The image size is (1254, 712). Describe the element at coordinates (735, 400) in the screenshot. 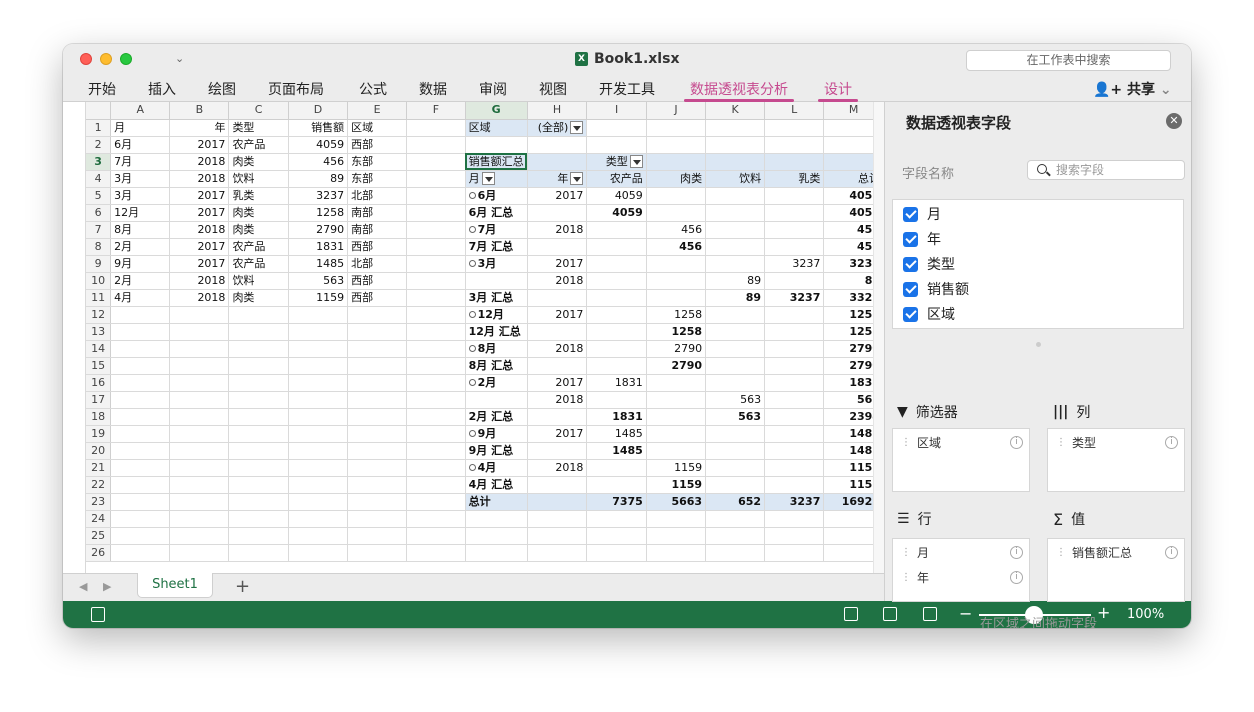

I see `cell: 563` at that location.